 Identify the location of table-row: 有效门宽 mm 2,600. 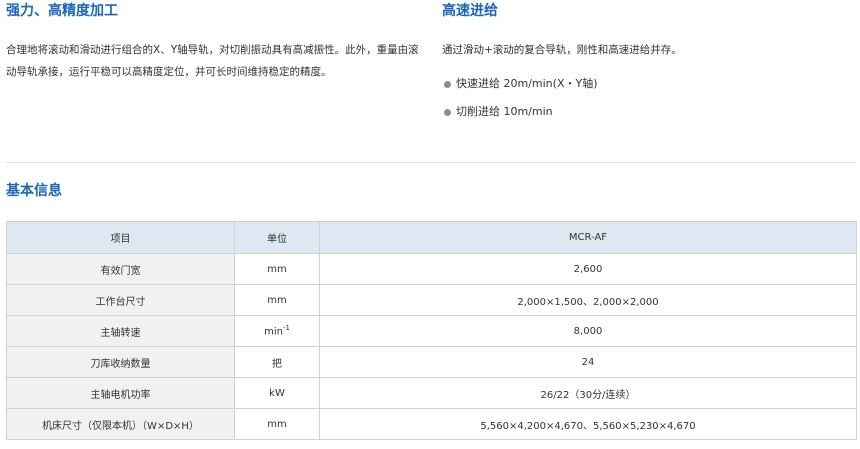
(431, 269).